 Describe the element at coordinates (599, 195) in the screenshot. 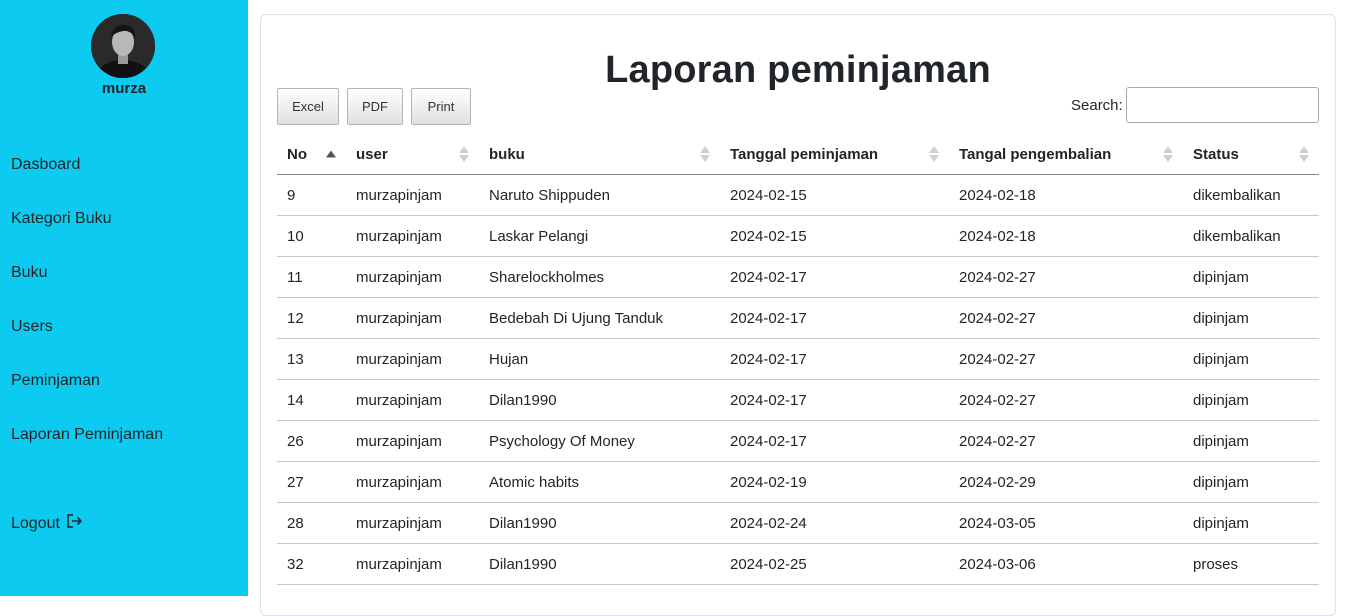

I see `cell-buku: Naruto Shippuden` at that location.